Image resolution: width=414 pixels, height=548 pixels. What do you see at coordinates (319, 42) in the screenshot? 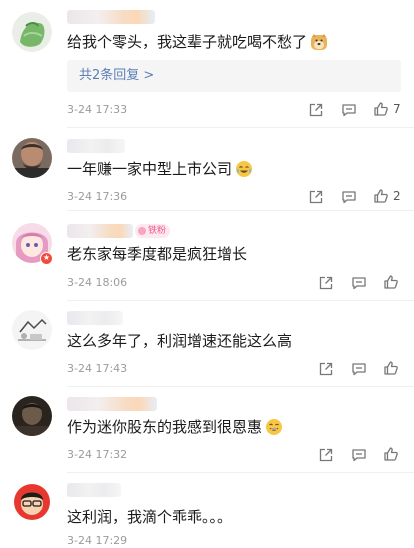
I see `doge-icon` at bounding box center [319, 42].